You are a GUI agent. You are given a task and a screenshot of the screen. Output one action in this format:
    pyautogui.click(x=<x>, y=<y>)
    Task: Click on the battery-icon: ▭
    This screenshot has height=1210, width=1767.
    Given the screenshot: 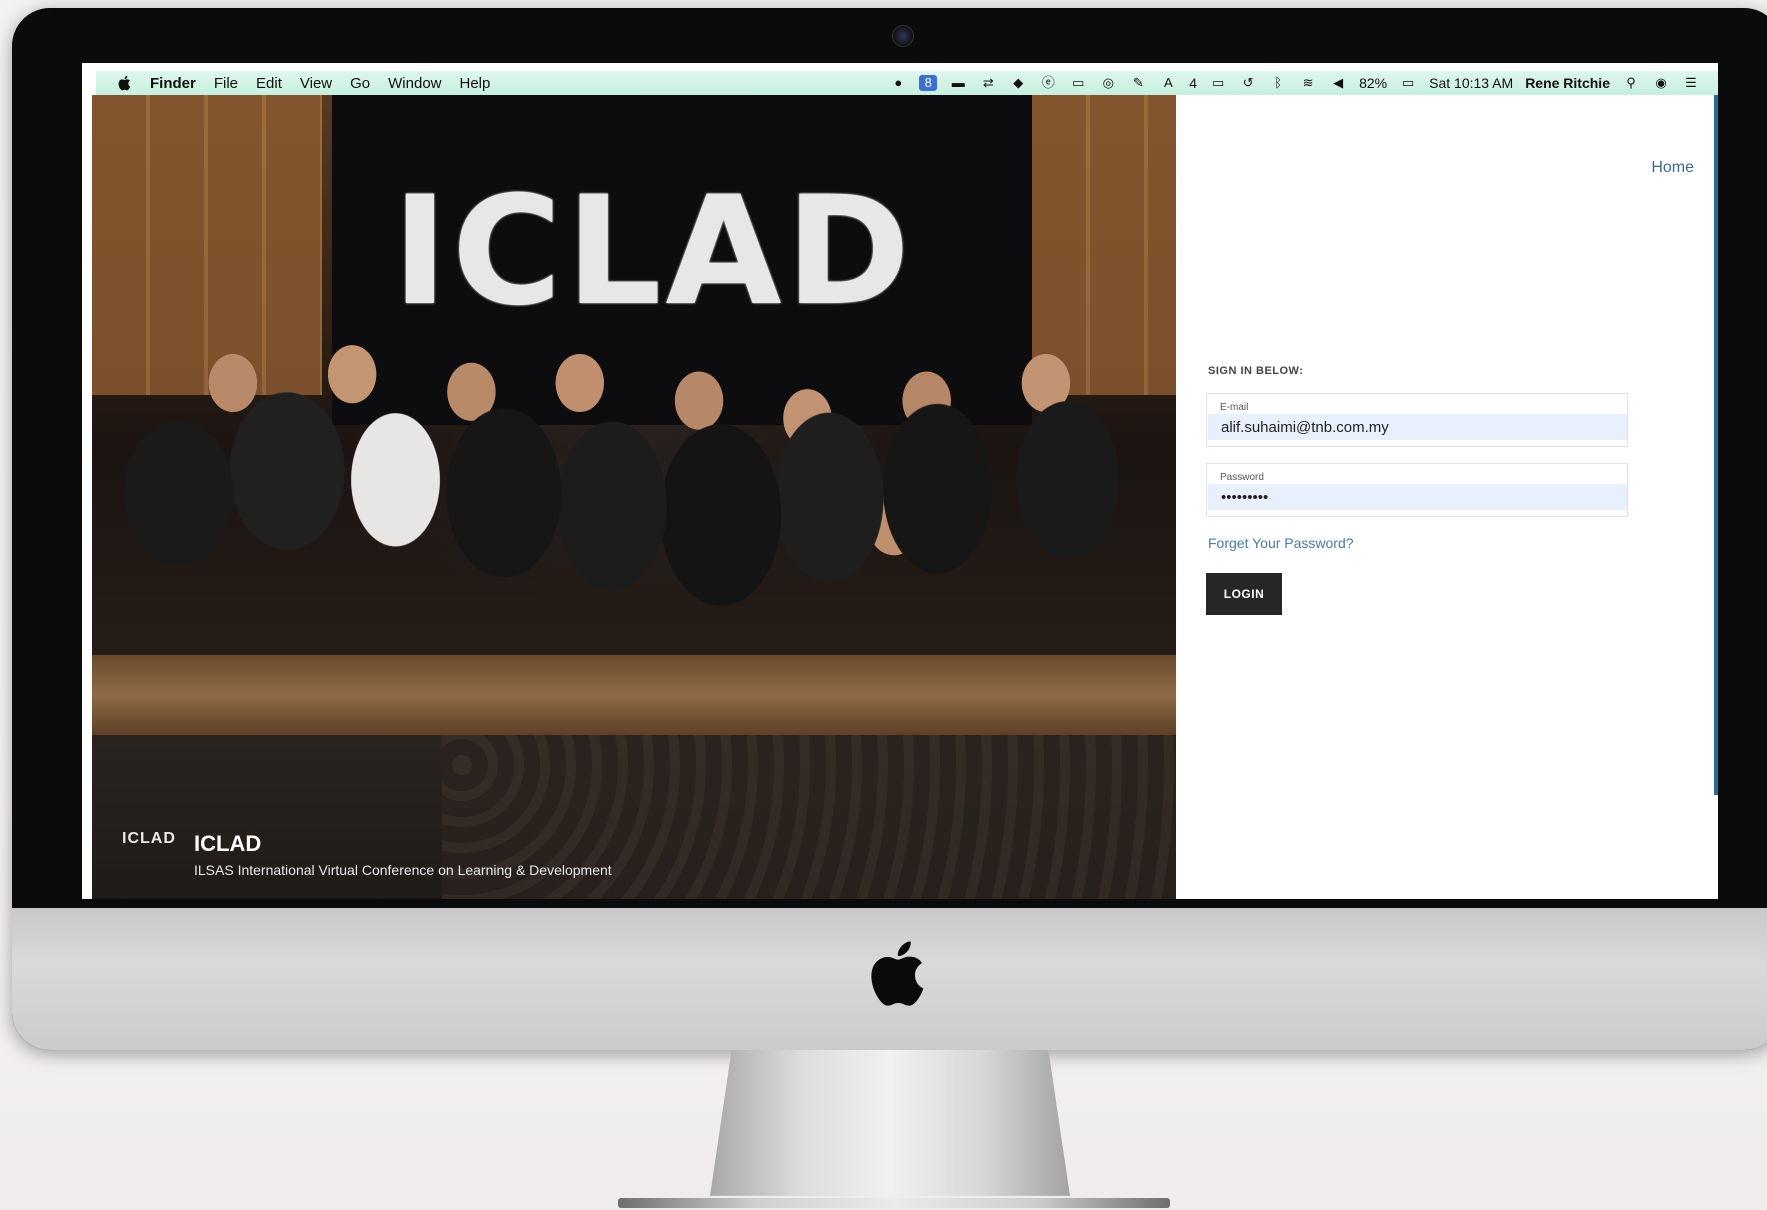 What is the action you would take?
    pyautogui.click(x=1408, y=83)
    